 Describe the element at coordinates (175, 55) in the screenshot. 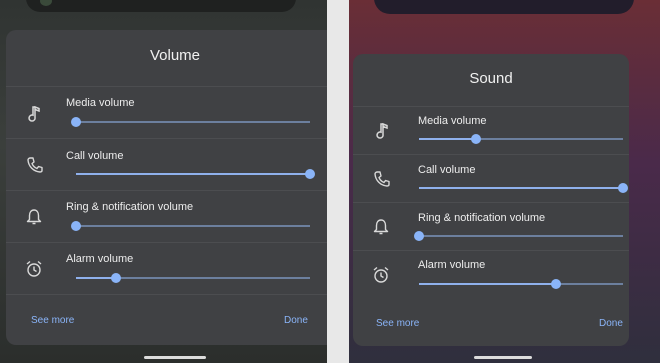

I see `panel-title: Volume` at that location.